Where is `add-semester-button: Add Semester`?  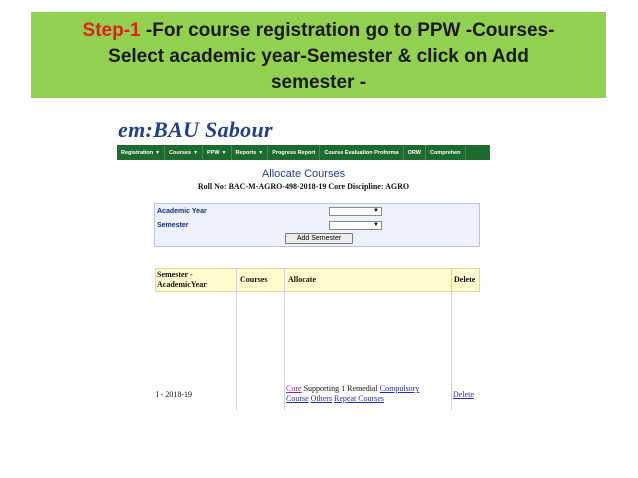 add-semester-button: Add Semester is located at coordinates (319, 238).